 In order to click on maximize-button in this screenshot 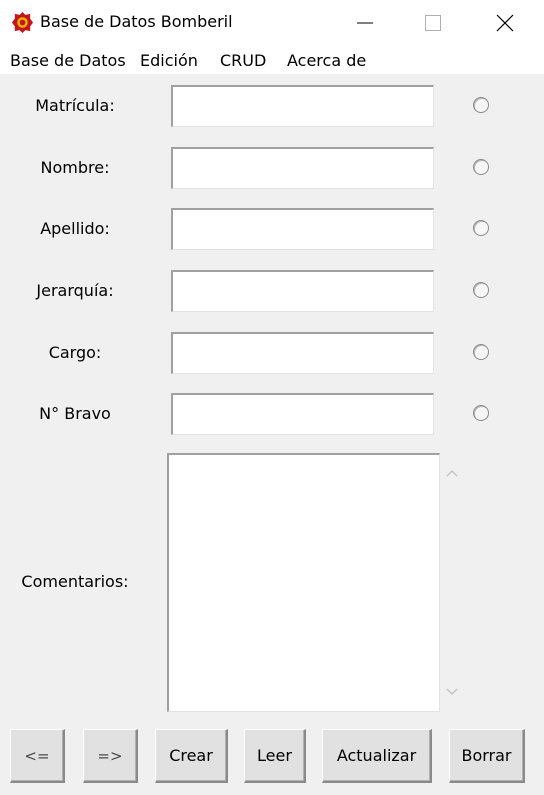, I will do `click(433, 23)`.